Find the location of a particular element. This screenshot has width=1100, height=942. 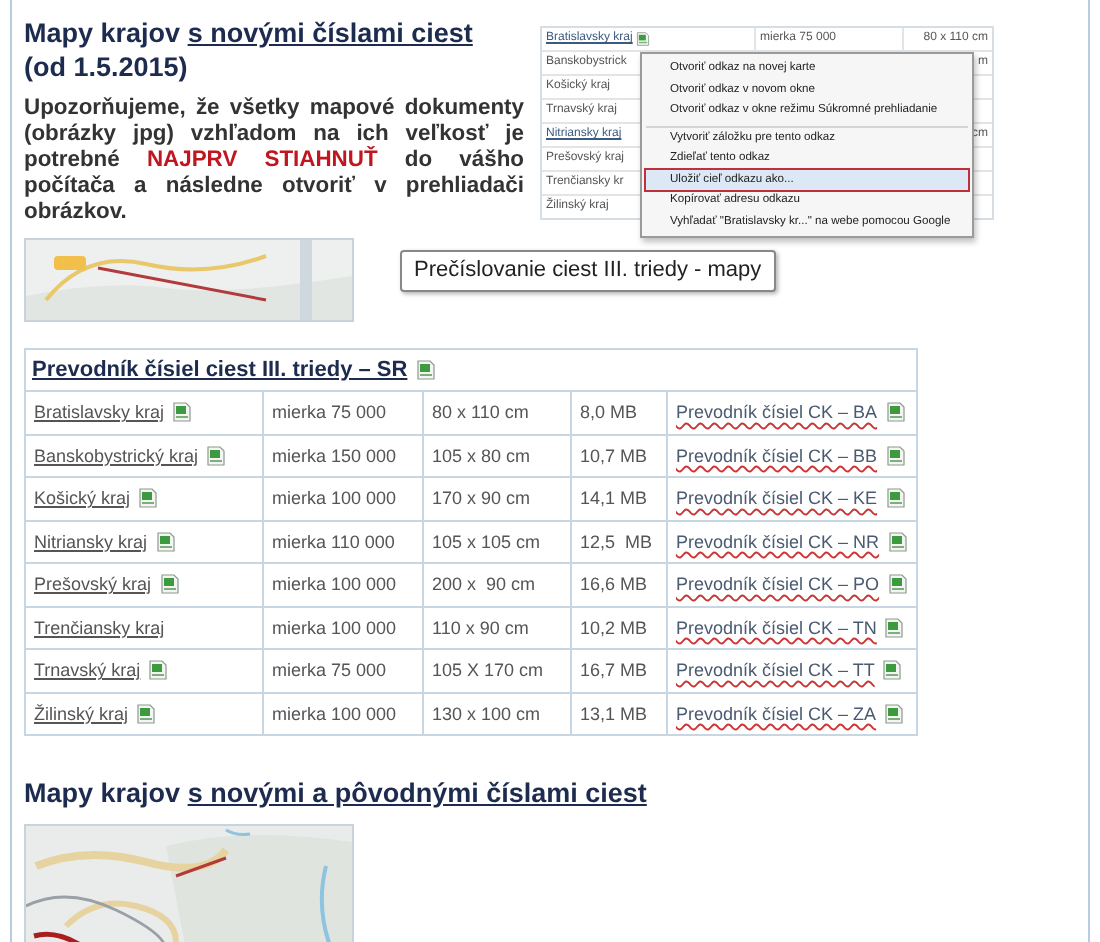

region-link: Trenčiansky kraj is located at coordinates (99, 627).